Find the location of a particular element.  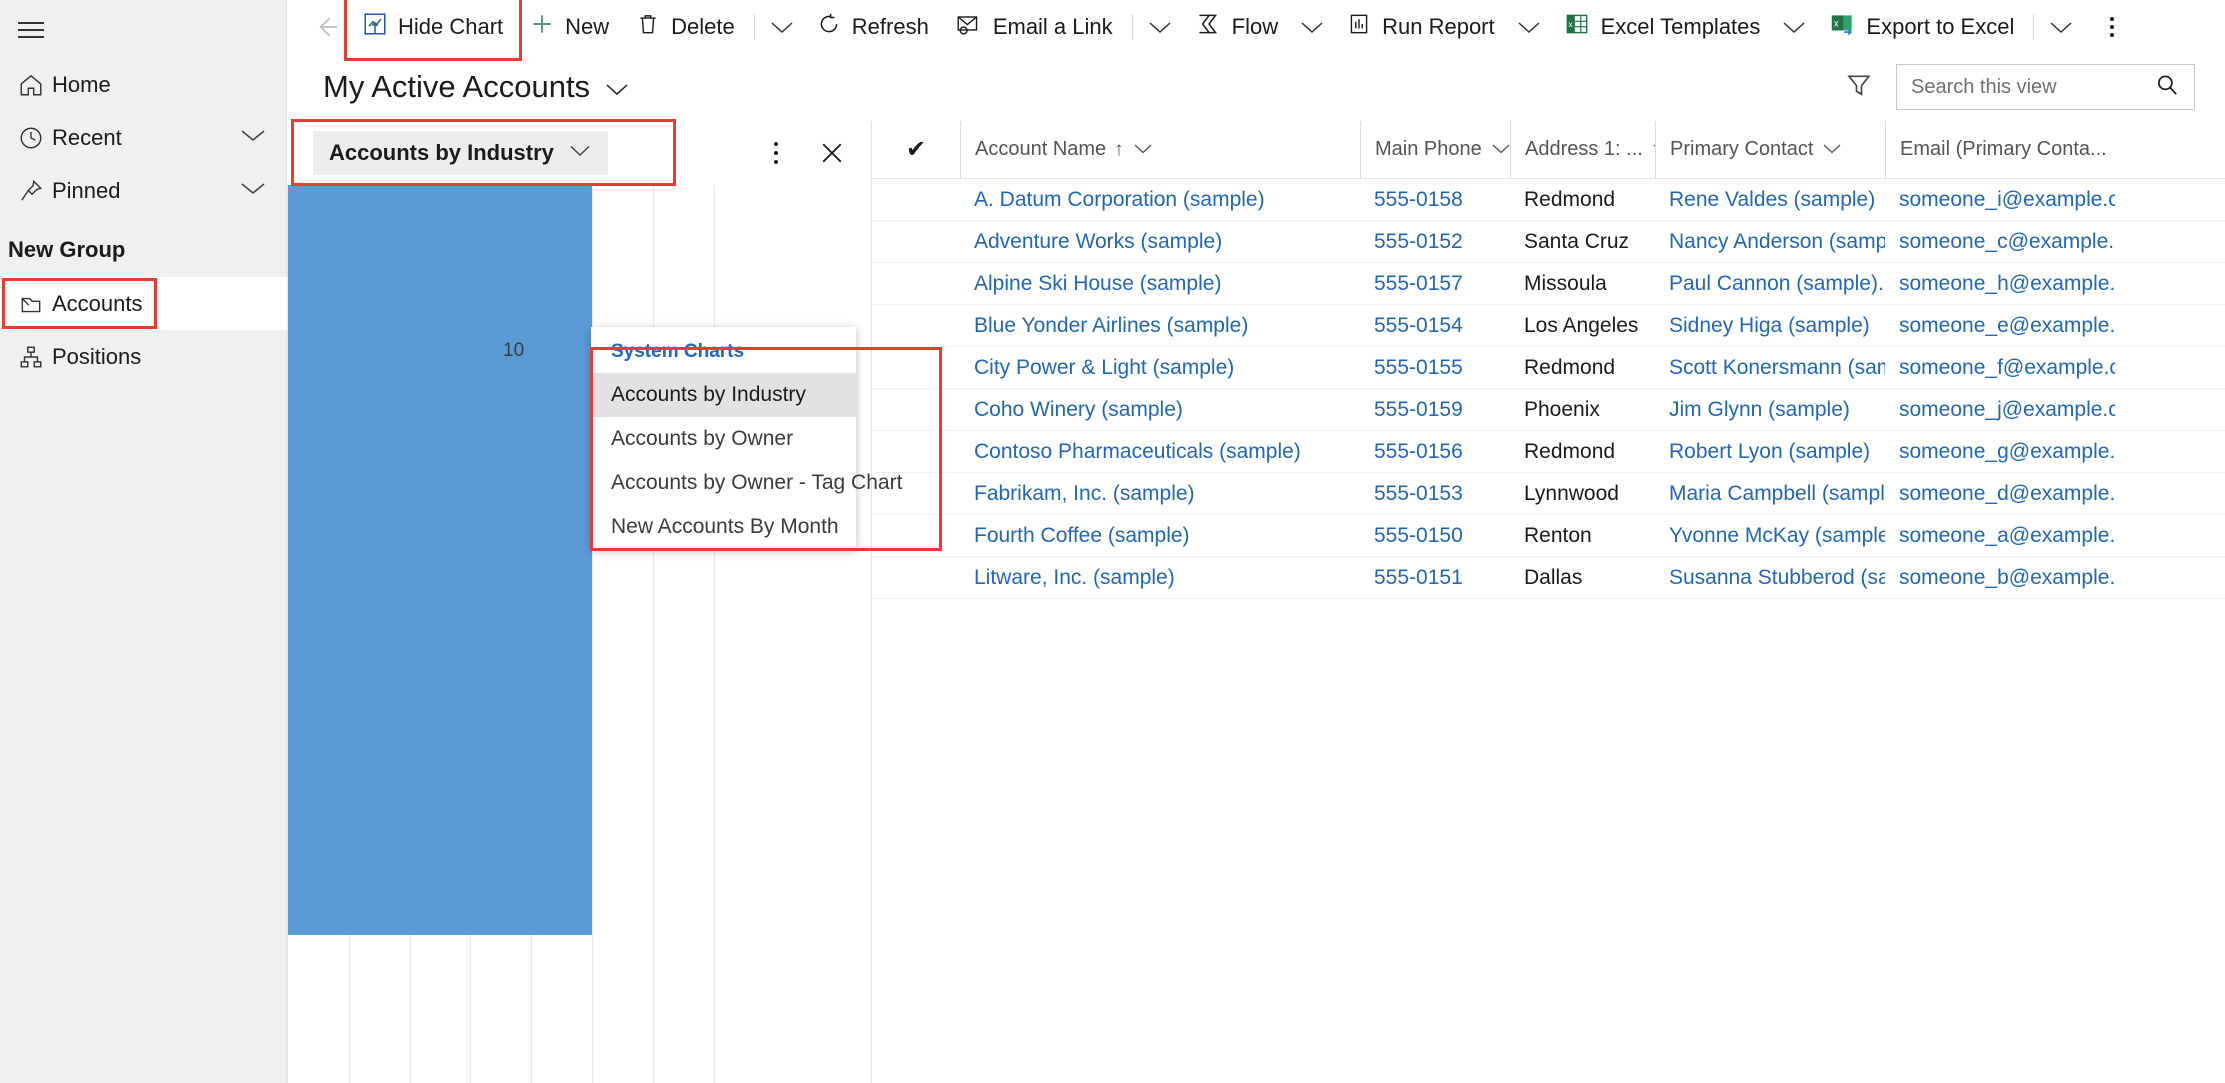

hide-chart-button: Hide Chart is located at coordinates (432, 27).